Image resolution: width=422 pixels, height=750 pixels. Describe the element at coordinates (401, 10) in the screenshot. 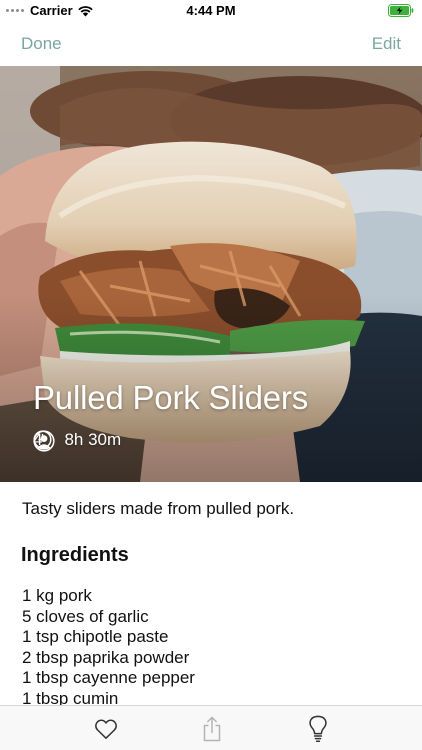

I see `battery-icon` at that location.